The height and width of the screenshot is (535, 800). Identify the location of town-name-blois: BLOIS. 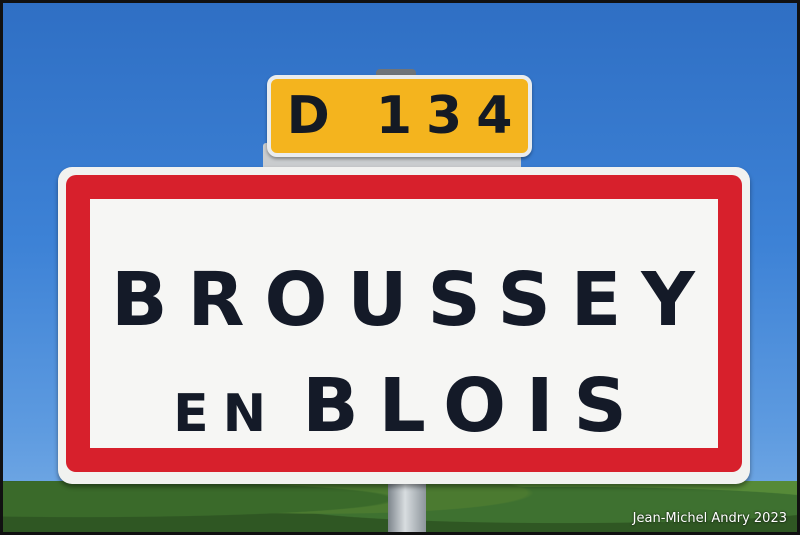
(474, 406).